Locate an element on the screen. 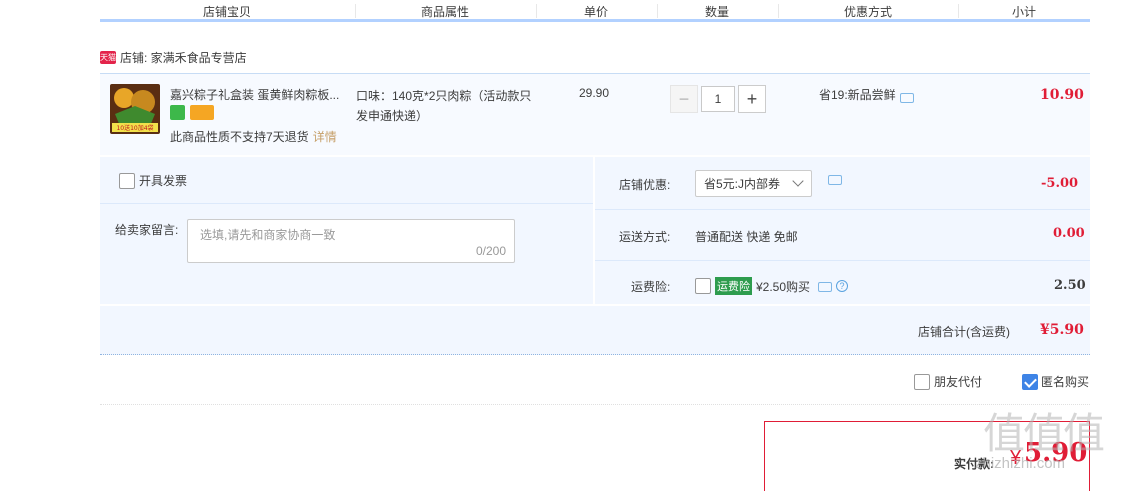 This screenshot has height=491, width=1124. coupon-select: 省5元:J内部券 is located at coordinates (753, 183).